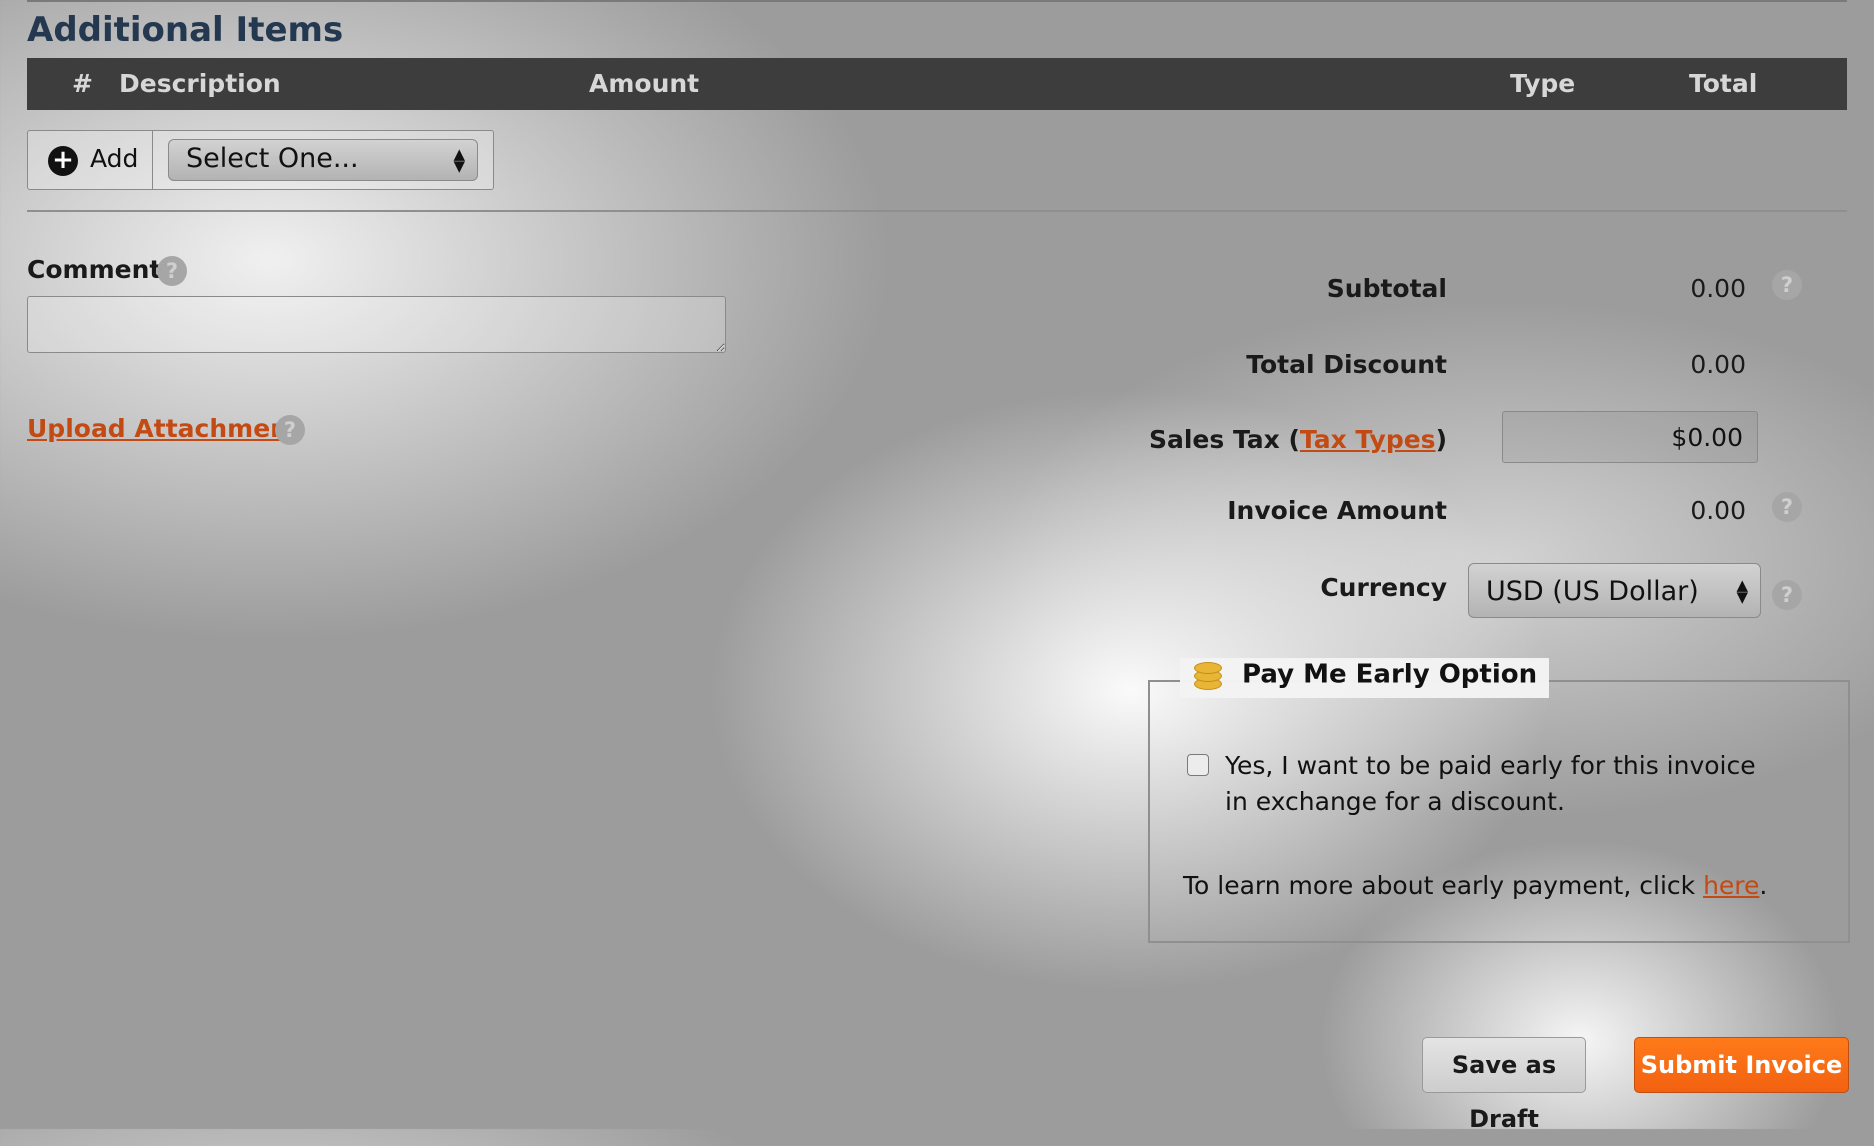 This screenshot has width=1874, height=1146. Describe the element at coordinates (163, 428) in the screenshot. I see `upload-attachment-link: Upload Attachment` at that location.